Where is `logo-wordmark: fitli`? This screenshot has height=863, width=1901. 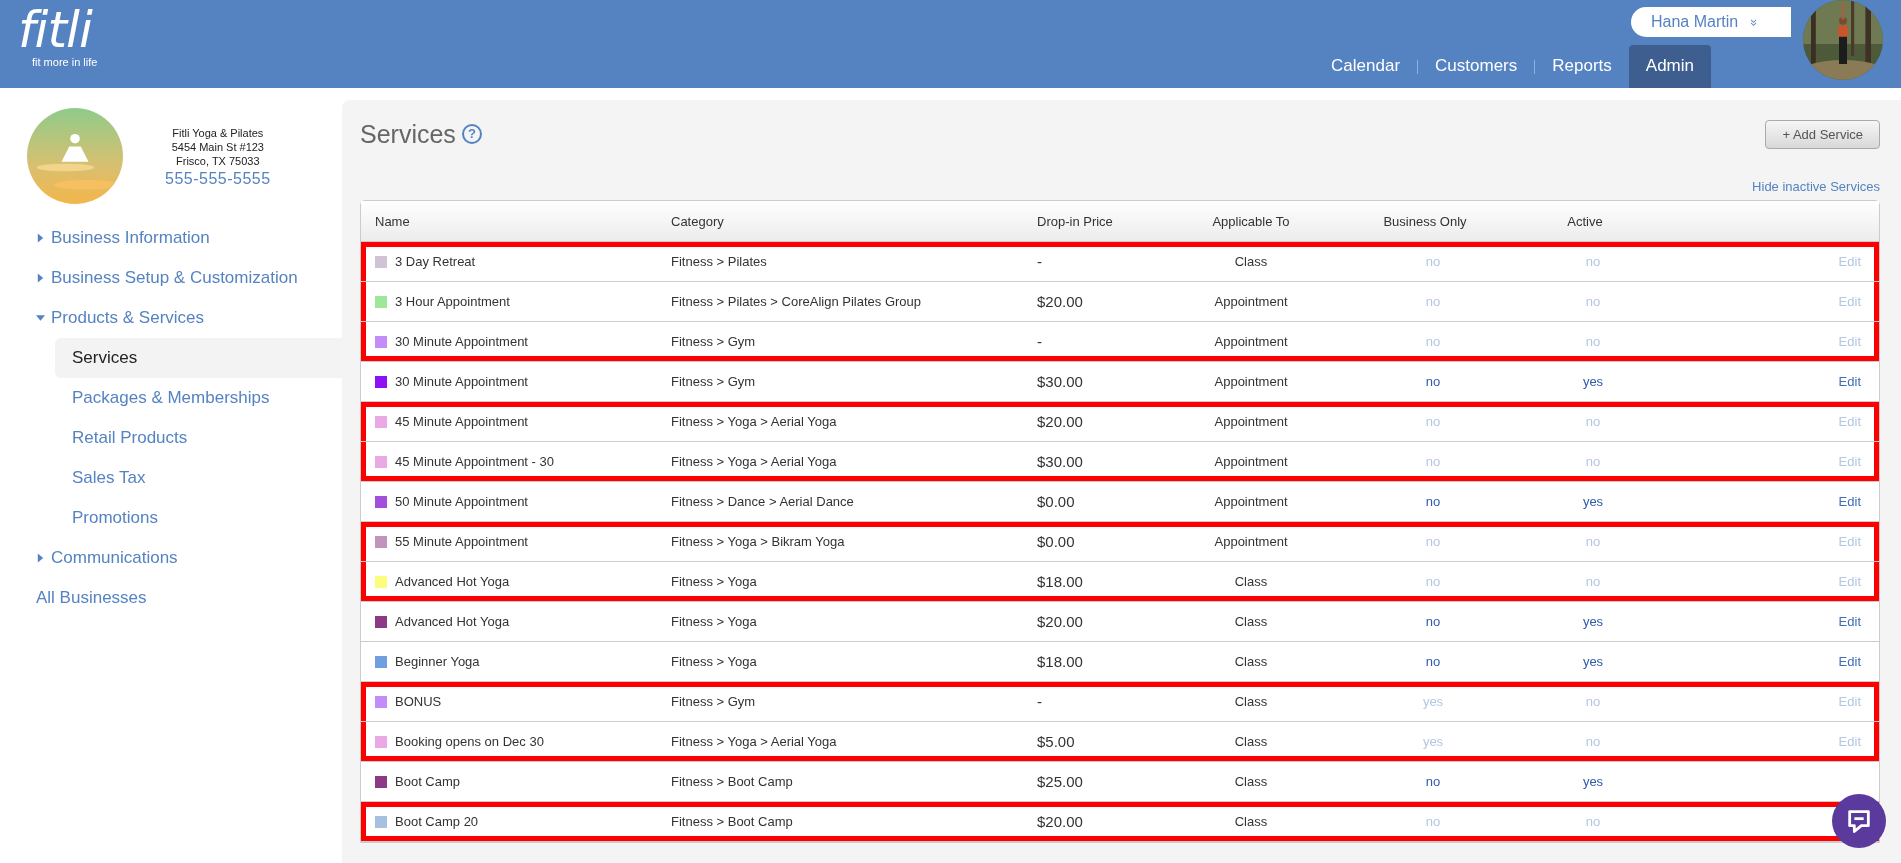 logo-wordmark: fitli is located at coordinates (58, 30).